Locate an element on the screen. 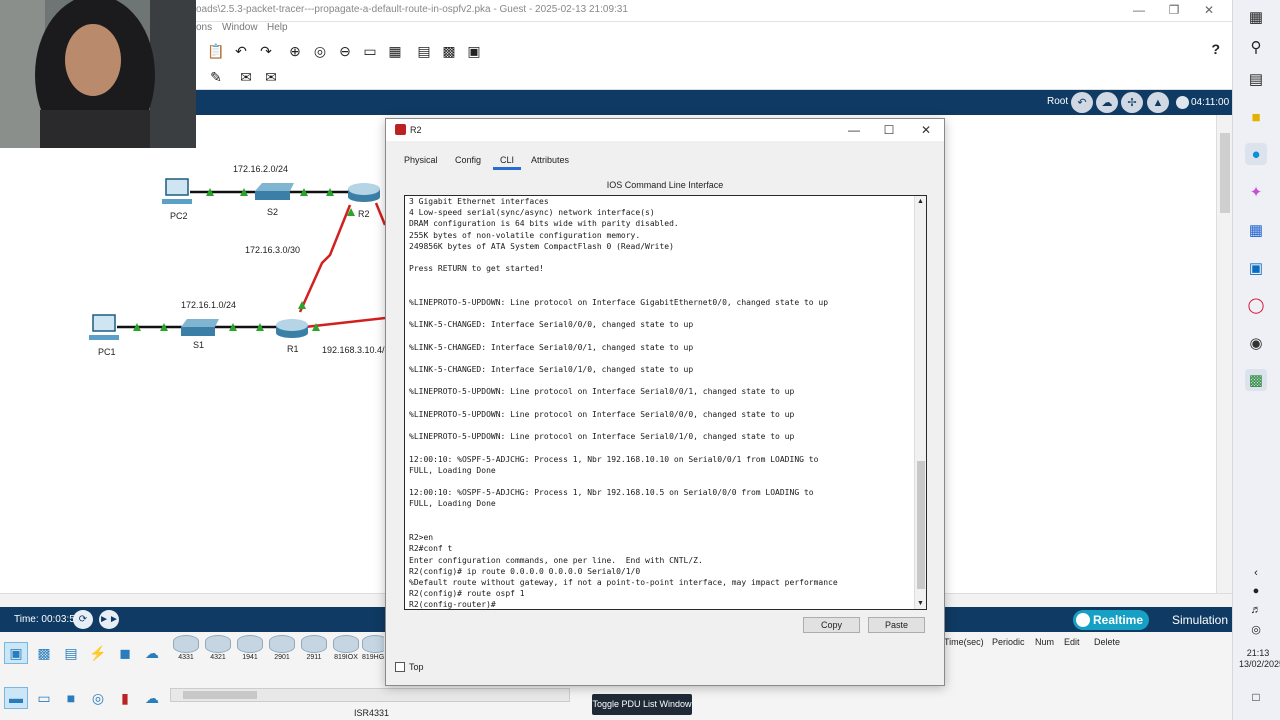 The image size is (1280, 720). simulation-label: Simulation is located at coordinates (1200, 620).